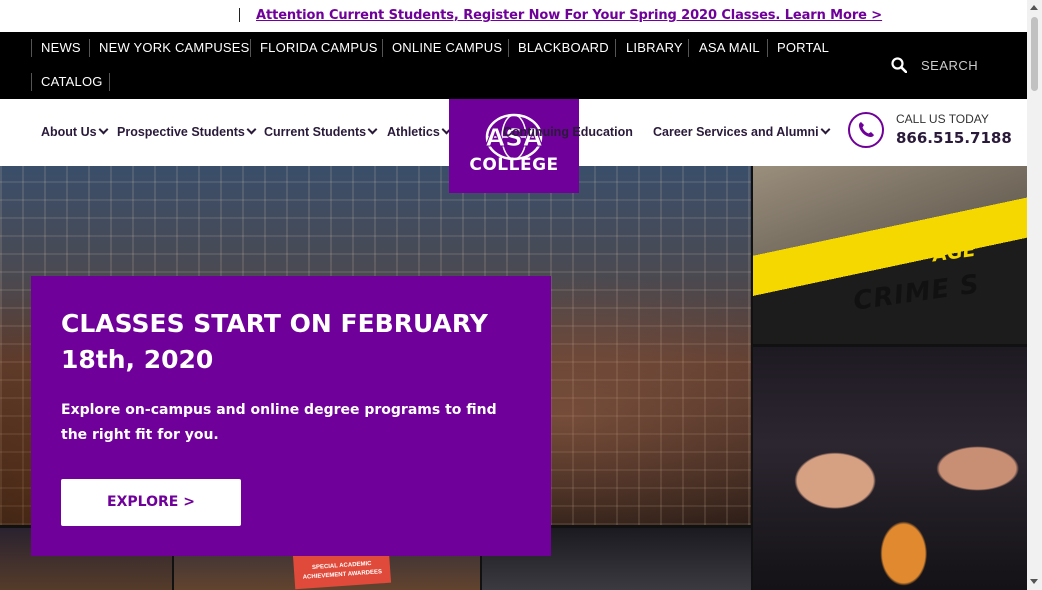 The height and width of the screenshot is (590, 1042). I want to click on phone-glyph, so click(866, 129).